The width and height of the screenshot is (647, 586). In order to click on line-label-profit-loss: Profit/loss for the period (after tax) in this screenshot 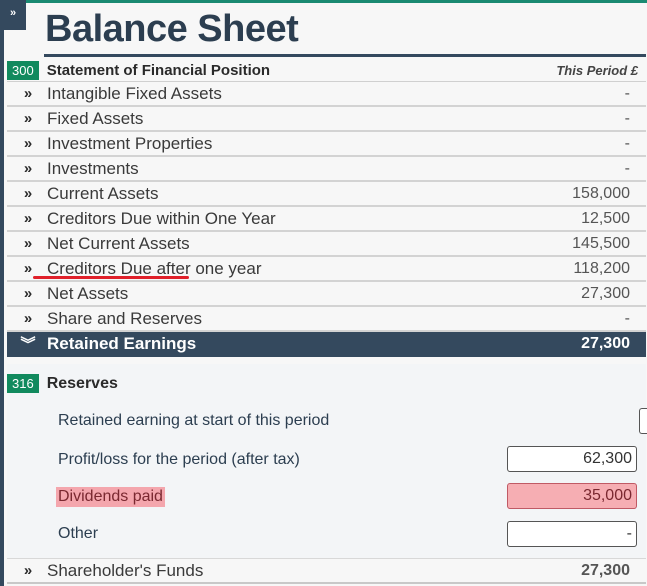, I will do `click(179, 459)`.